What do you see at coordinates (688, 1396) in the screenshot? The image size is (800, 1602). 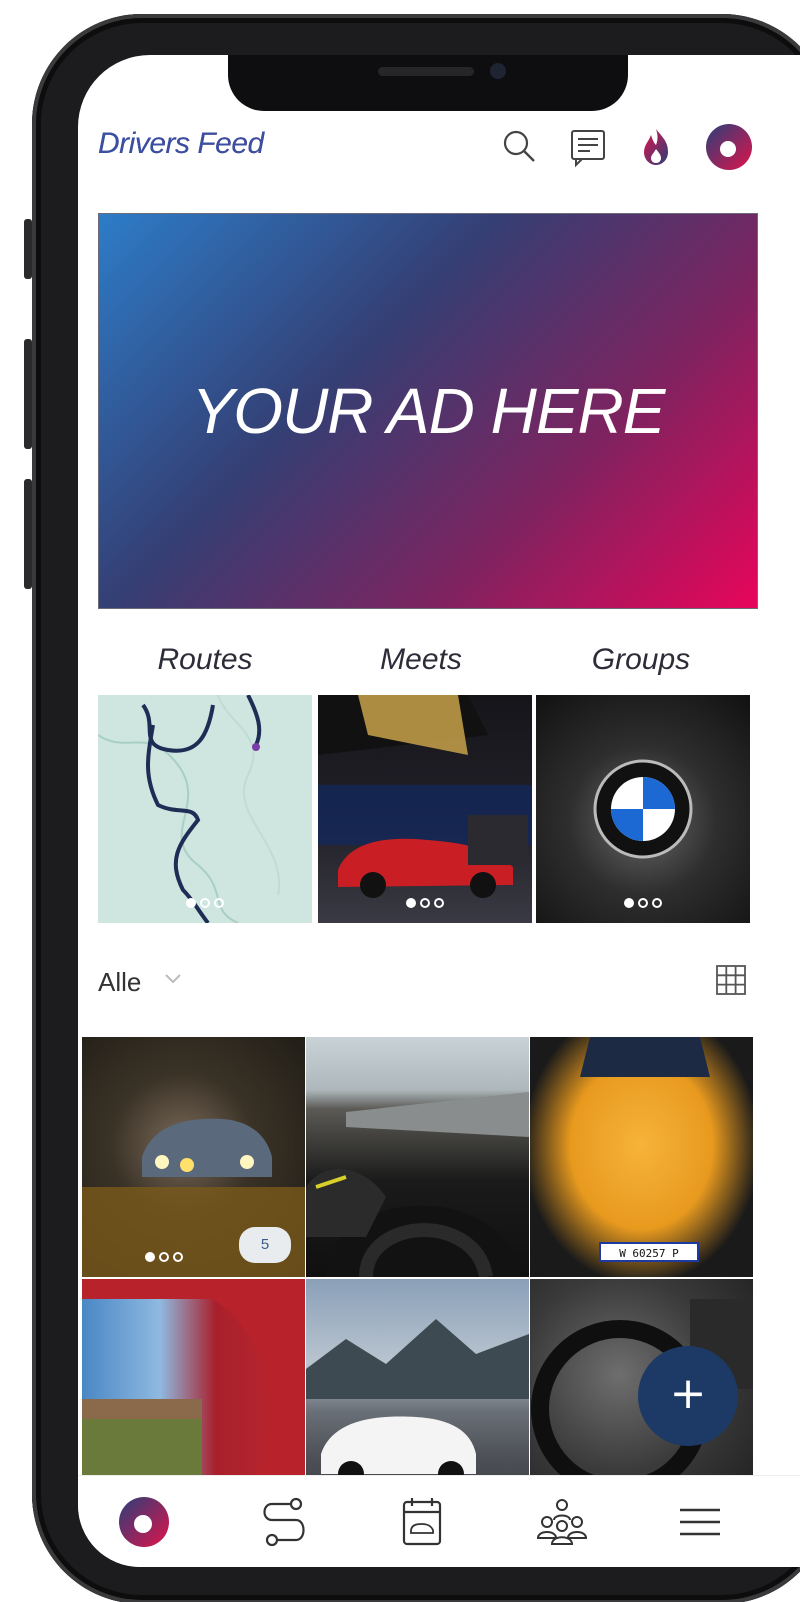 I see `add-post-button: +` at bounding box center [688, 1396].